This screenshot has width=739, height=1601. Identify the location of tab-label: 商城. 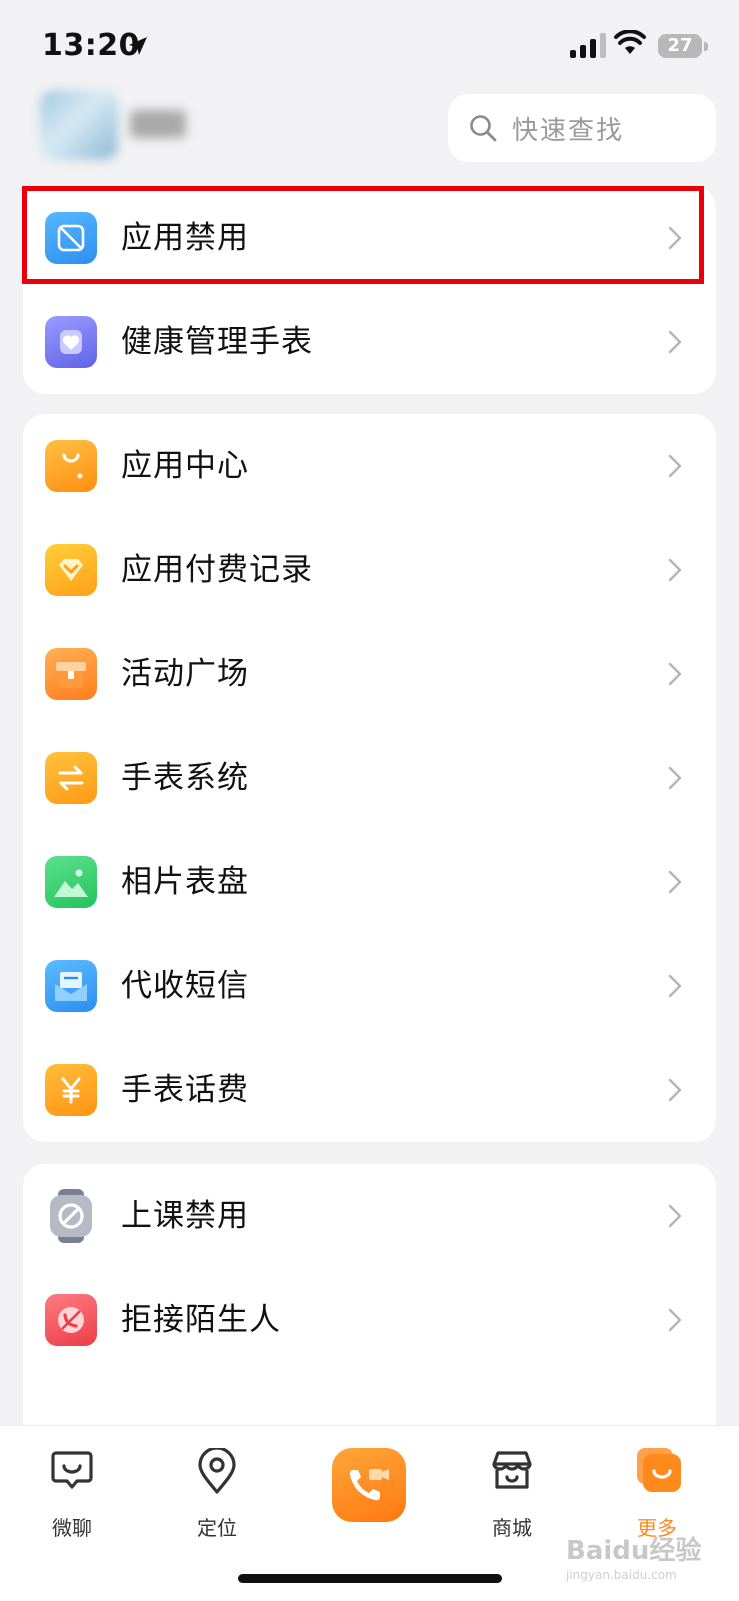
(512, 1528).